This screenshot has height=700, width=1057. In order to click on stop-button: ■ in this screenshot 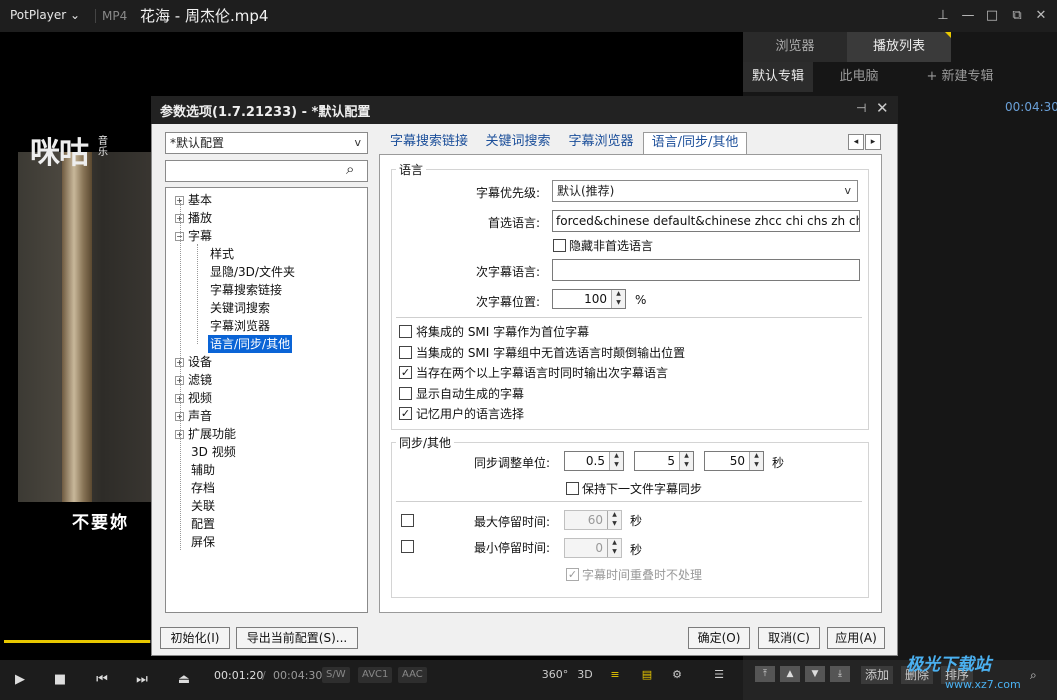, I will do `click(60, 680)`.